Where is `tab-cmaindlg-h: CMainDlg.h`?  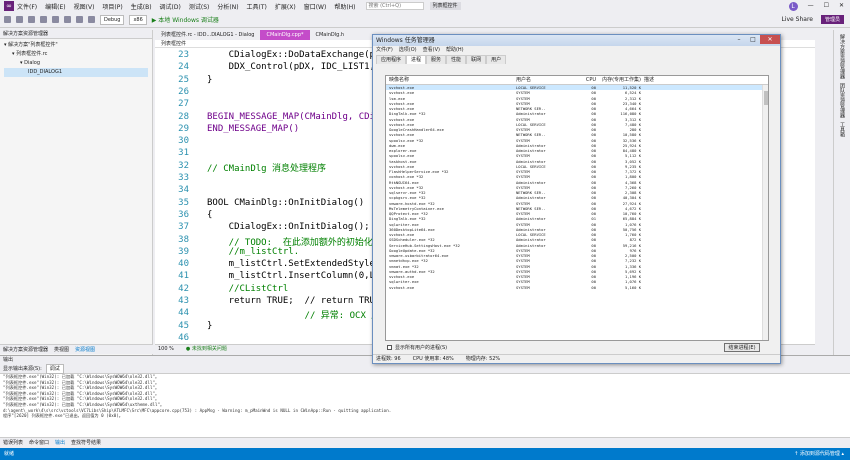 tab-cmaindlg-h: CMainDlg.h is located at coordinates (330, 35).